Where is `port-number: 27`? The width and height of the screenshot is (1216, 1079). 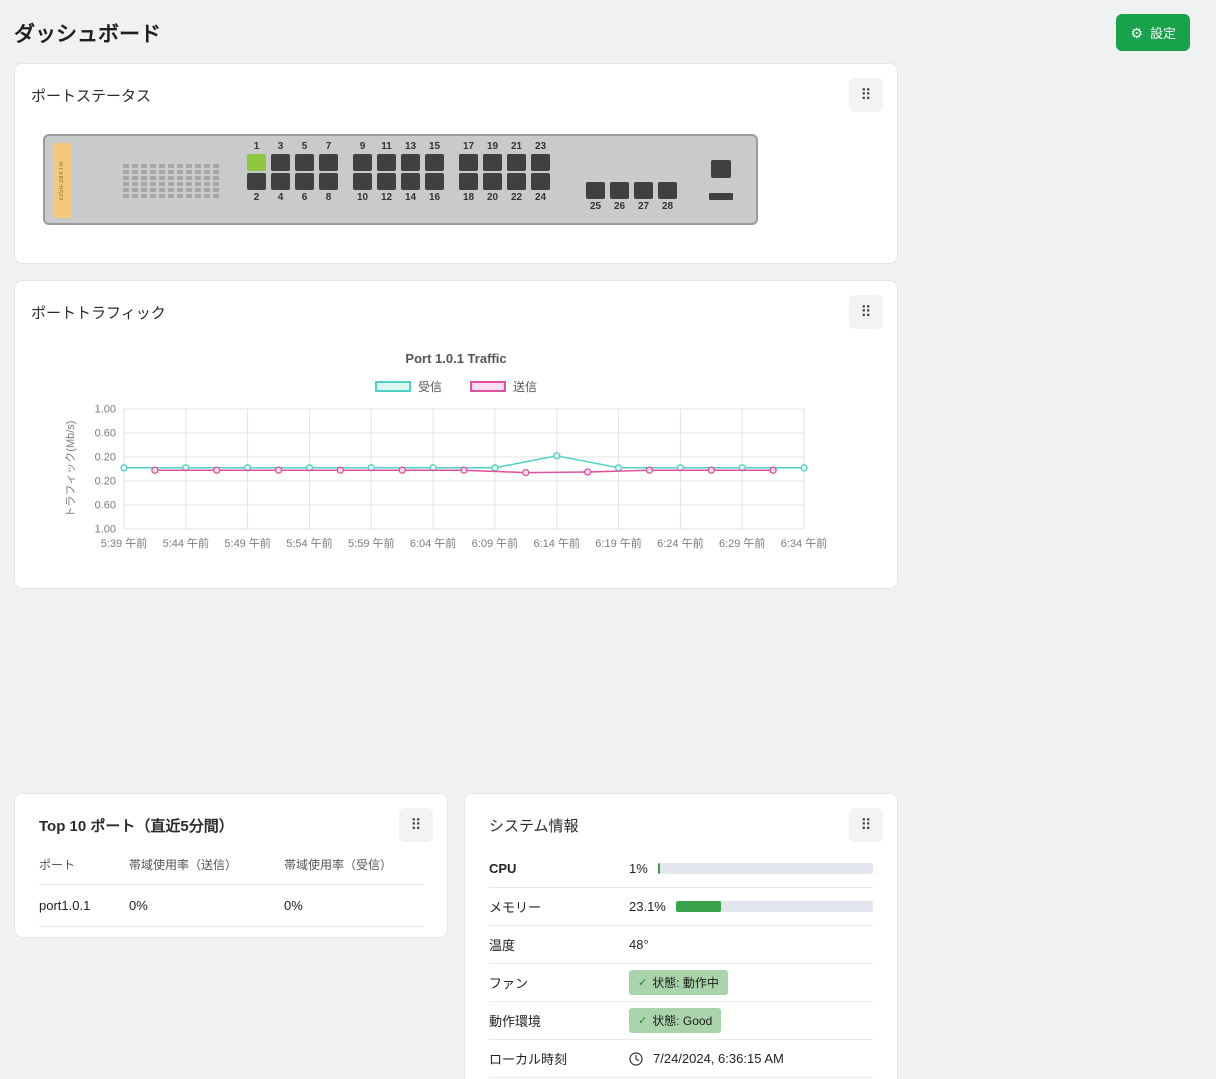 port-number: 27 is located at coordinates (643, 206).